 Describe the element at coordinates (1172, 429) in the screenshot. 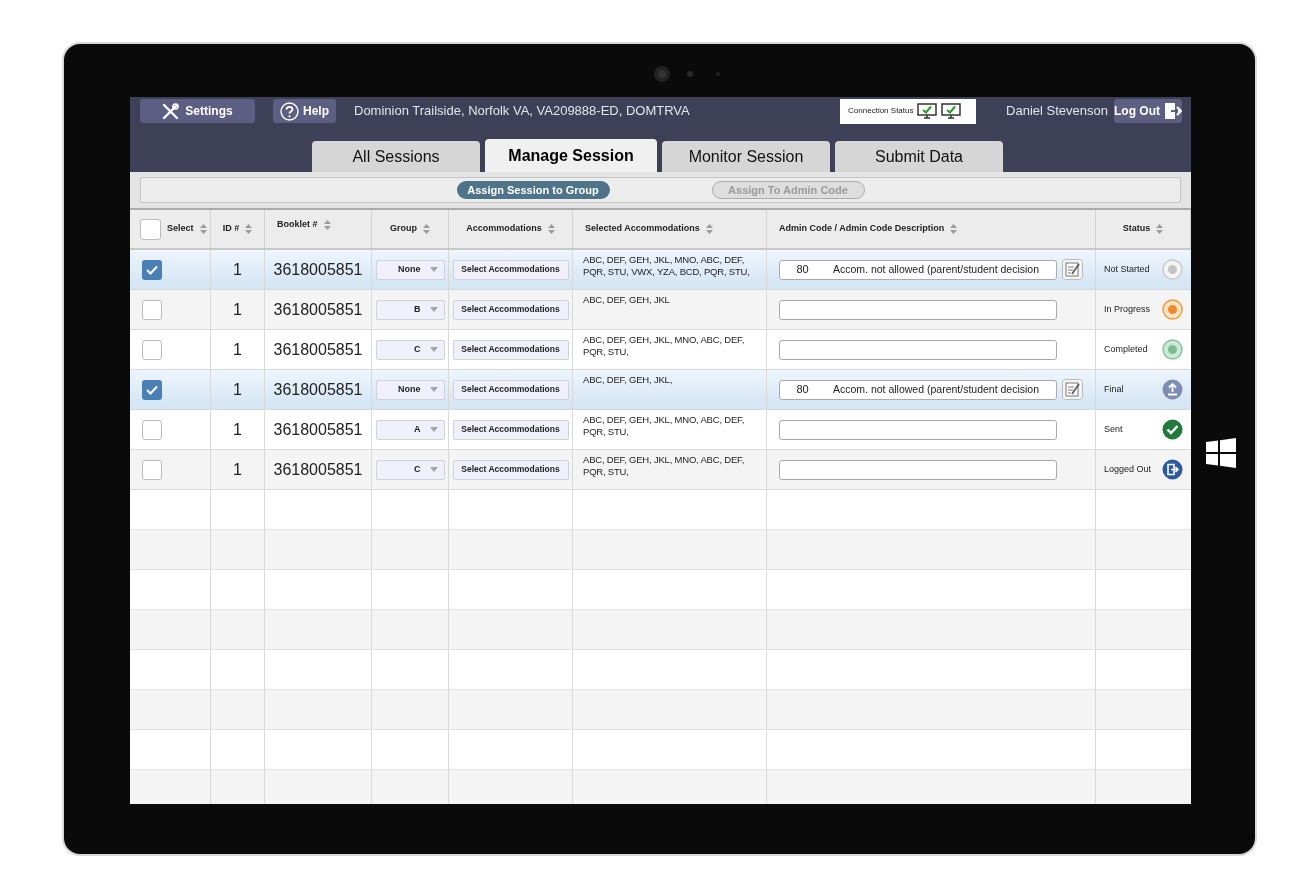

I see `check-circle-icon` at that location.